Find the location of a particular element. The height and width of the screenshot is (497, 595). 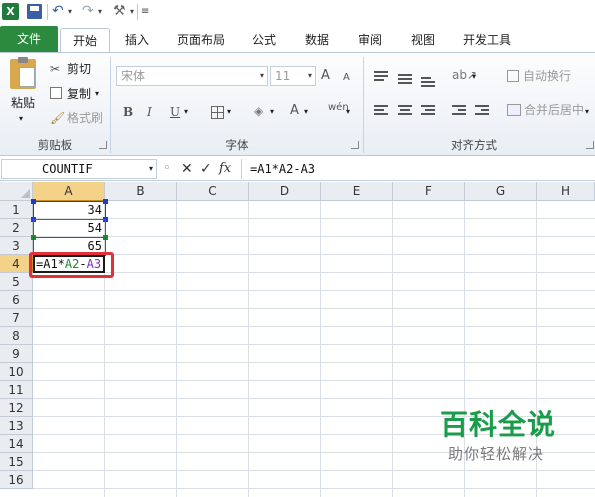

row-header-7: 7 is located at coordinates (16, 318).